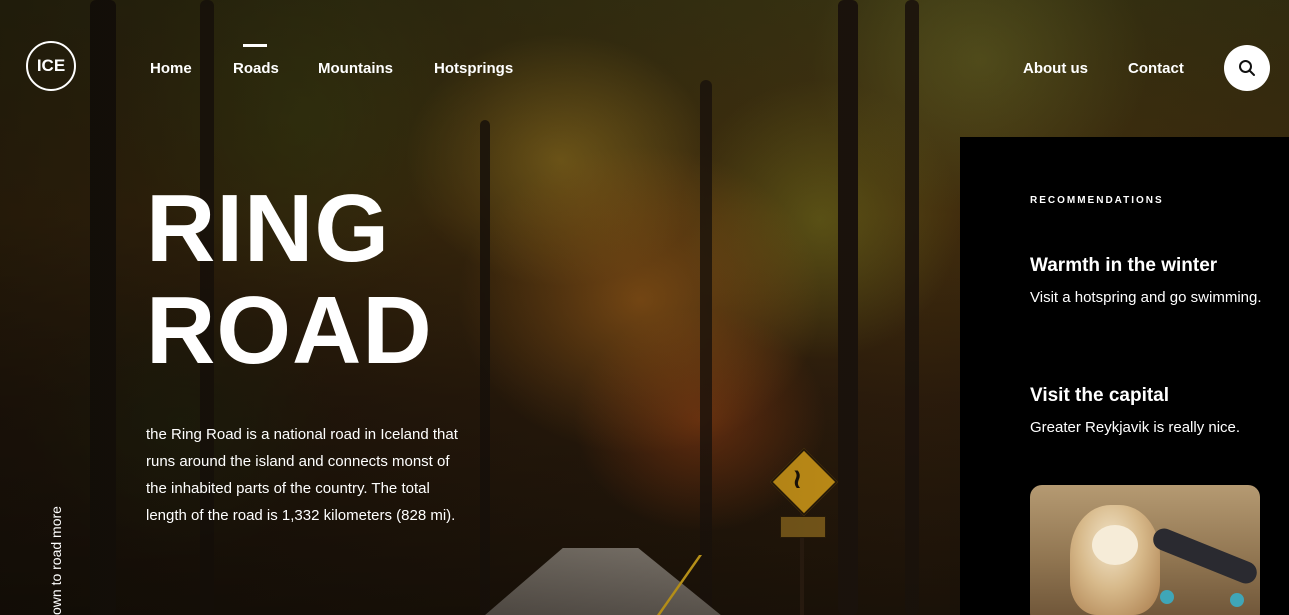 The width and height of the screenshot is (1289, 615). What do you see at coordinates (1097, 200) in the screenshot?
I see `recommendations-heading: RECOMMENDATIONS` at bounding box center [1097, 200].